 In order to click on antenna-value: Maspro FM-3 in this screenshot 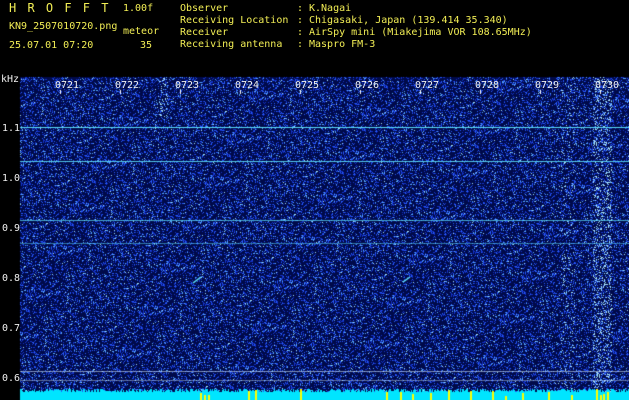, I will do `click(342, 44)`.